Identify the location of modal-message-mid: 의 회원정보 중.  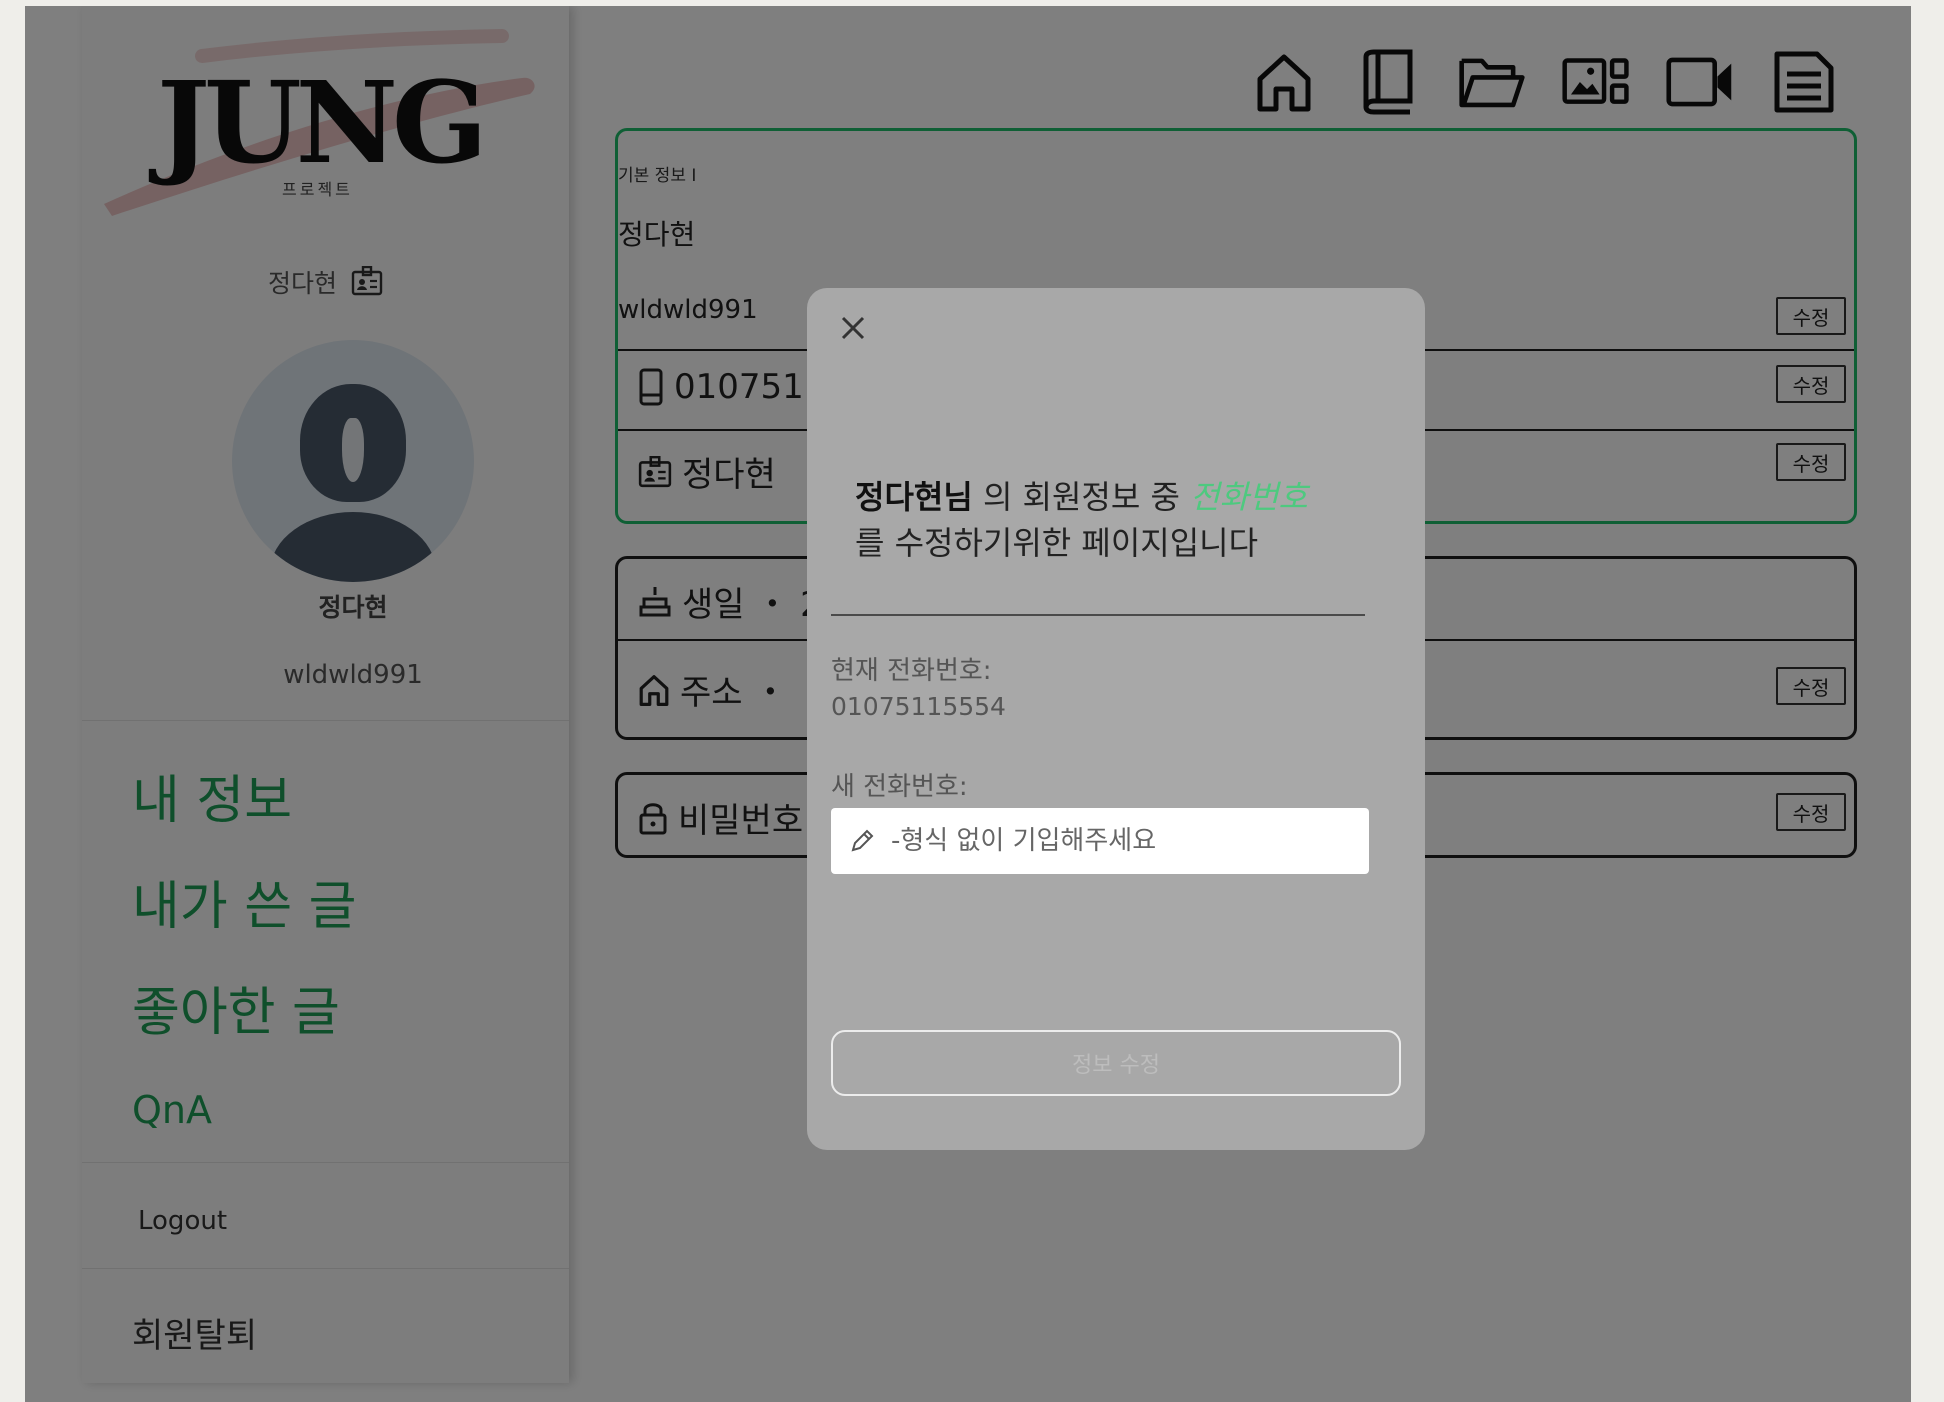
(1081, 497).